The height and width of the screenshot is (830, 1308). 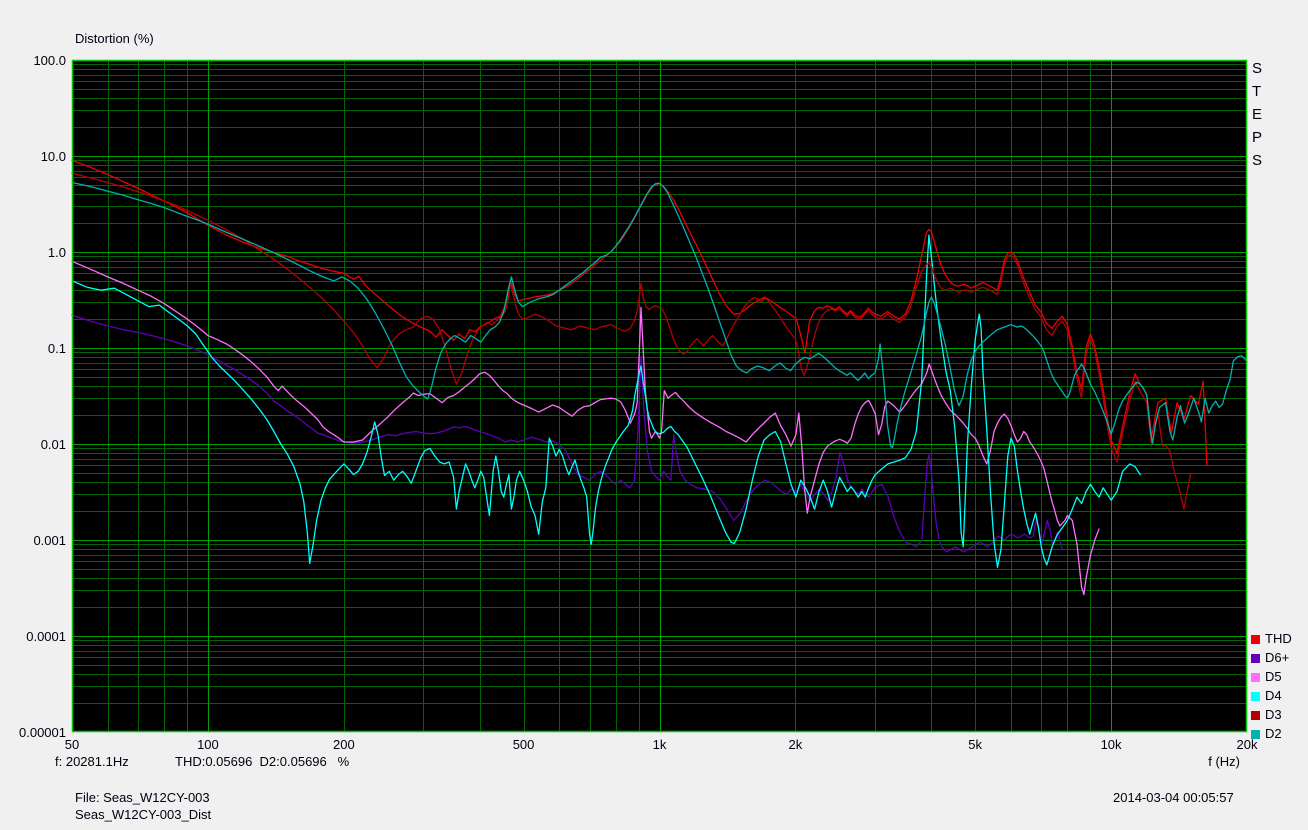 I want to click on steps-watermark-letter: P, so click(x=1257, y=137).